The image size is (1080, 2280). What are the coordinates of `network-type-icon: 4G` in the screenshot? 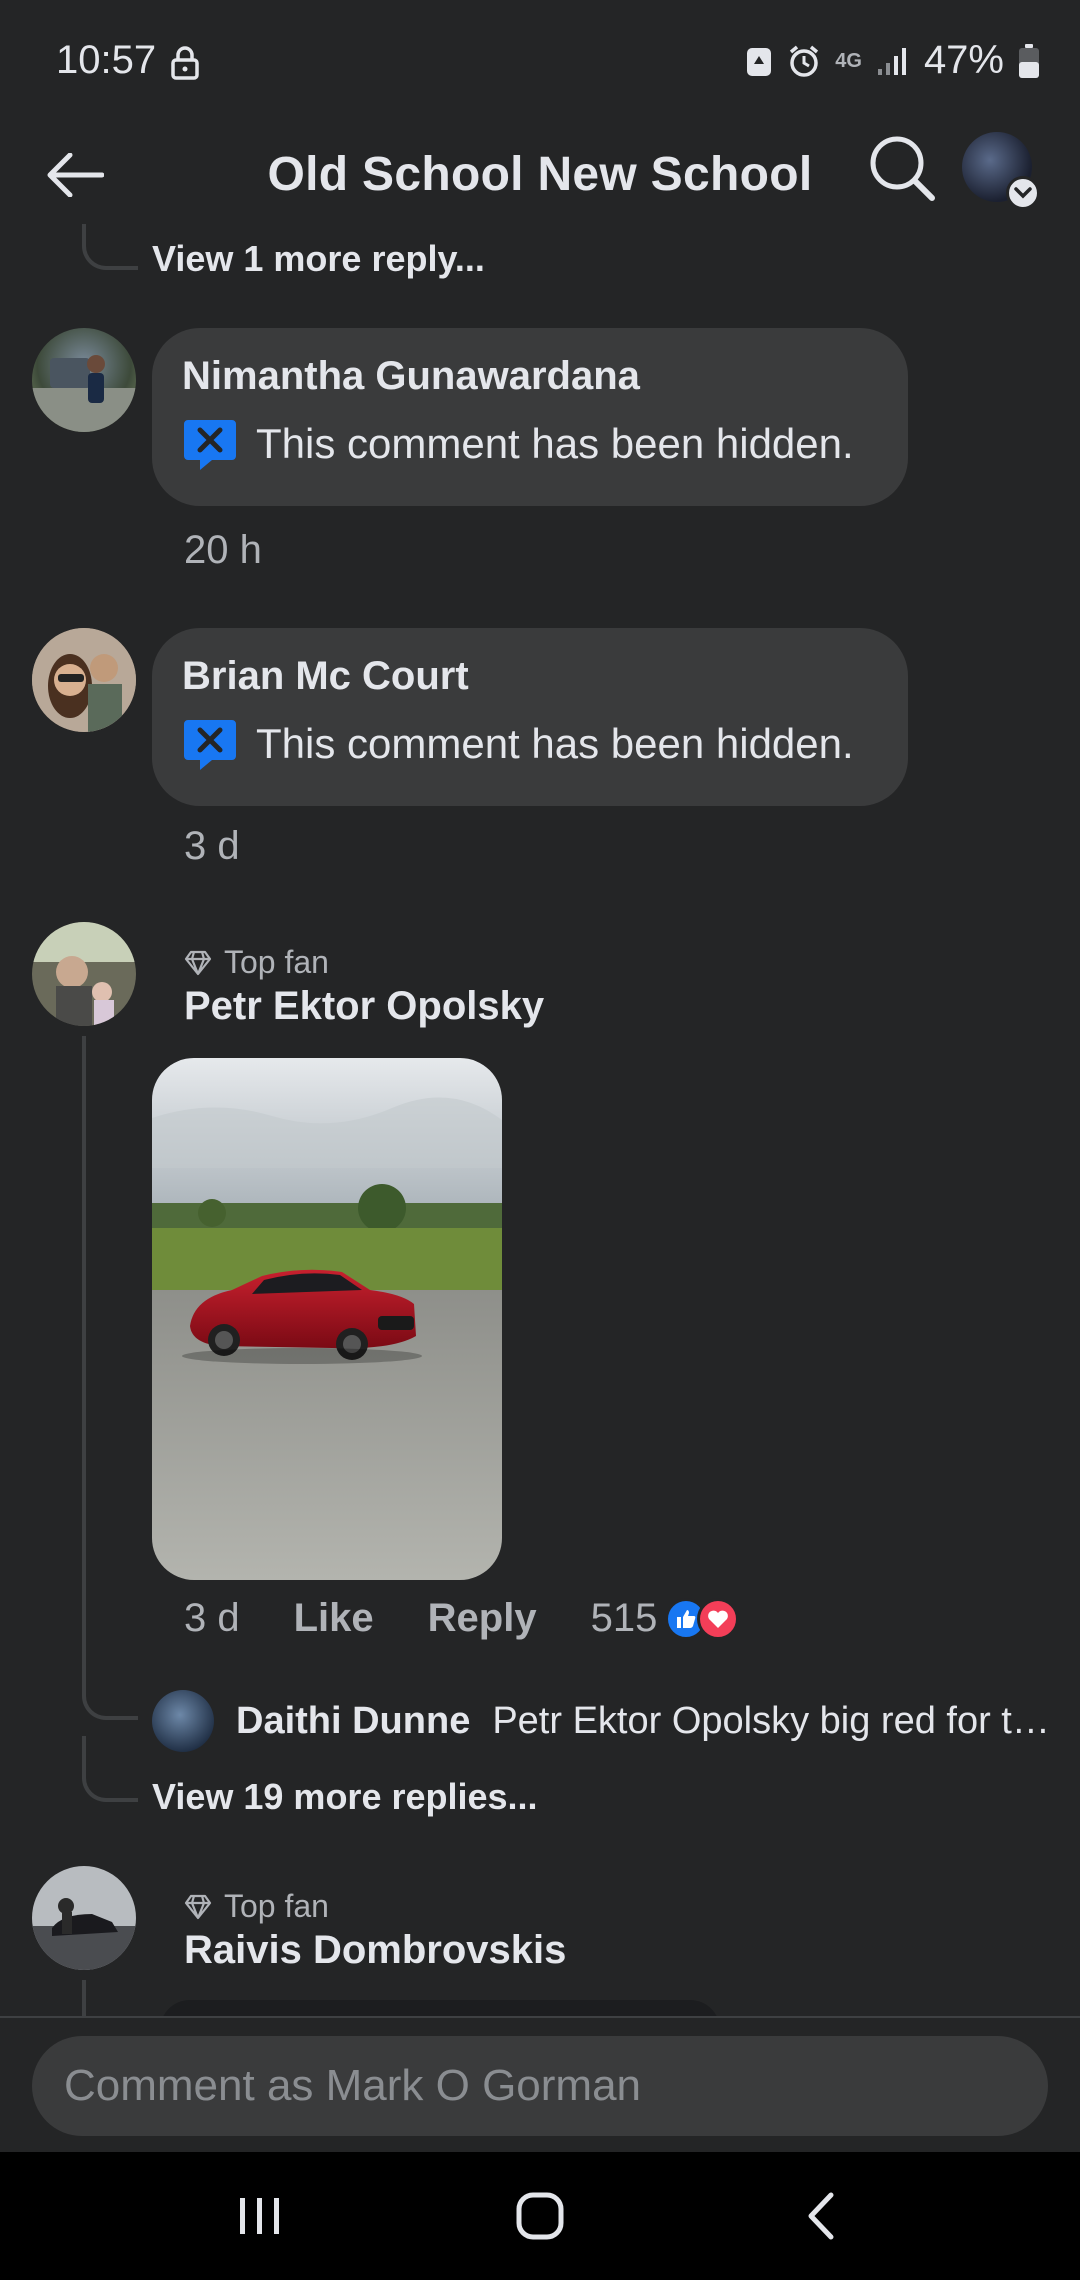 It's located at (848, 60).